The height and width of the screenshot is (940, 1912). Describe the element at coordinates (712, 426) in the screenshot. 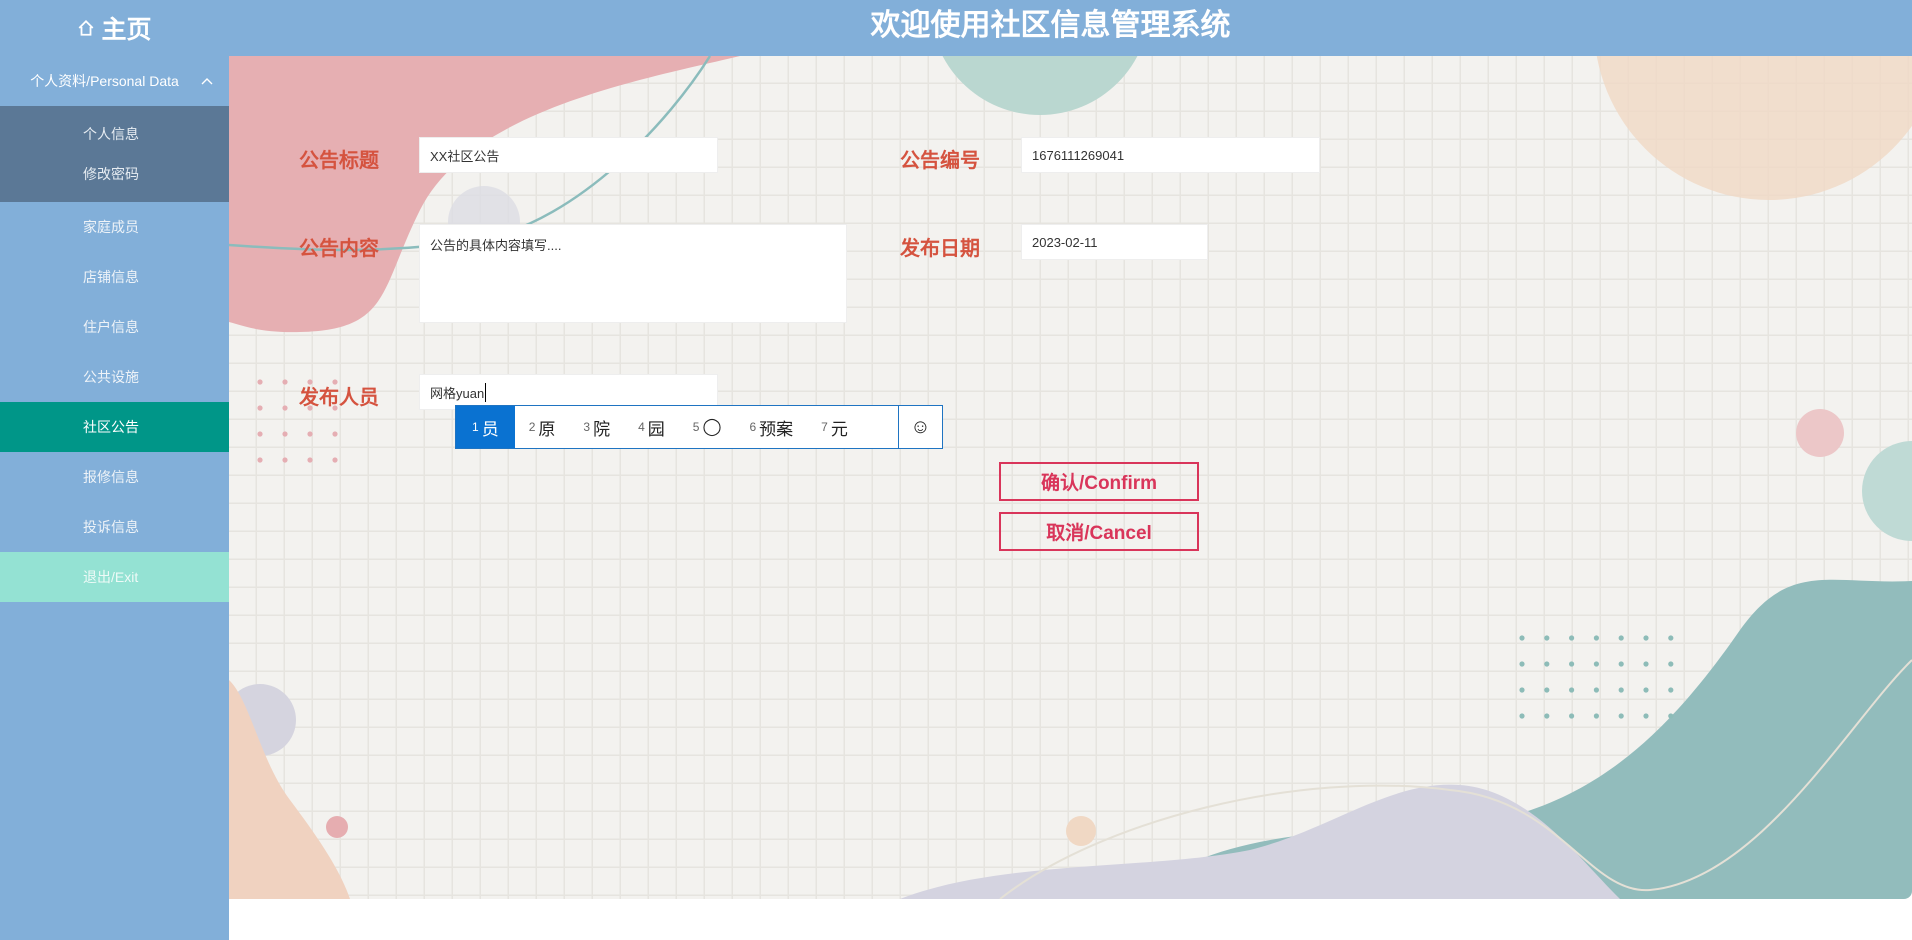

I see `candidate-text: ◯` at that location.